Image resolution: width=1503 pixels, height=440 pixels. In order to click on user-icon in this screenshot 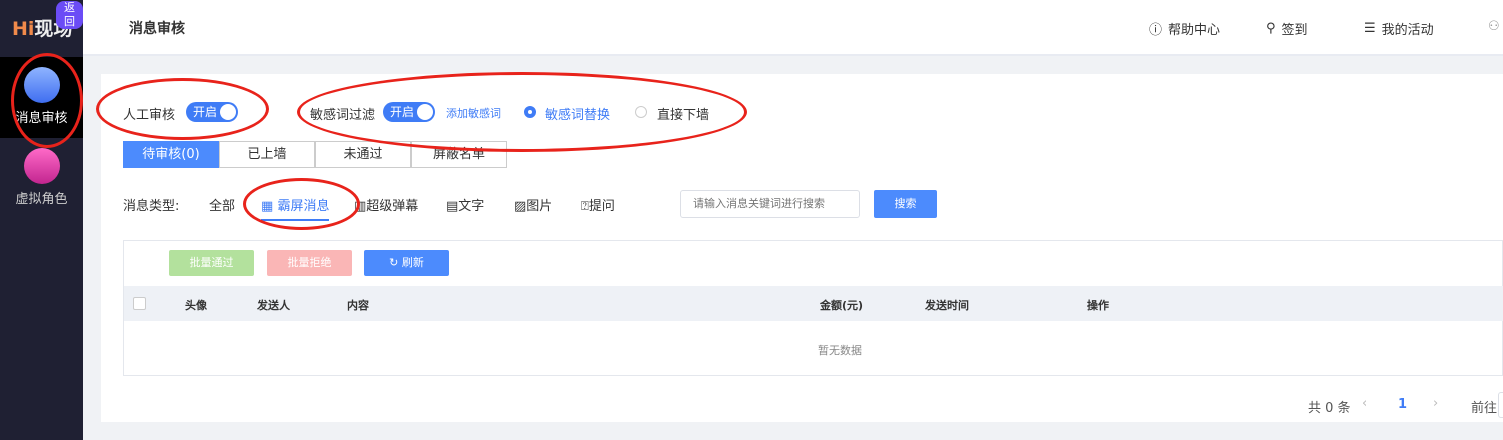, I will do `click(41, 166)`.